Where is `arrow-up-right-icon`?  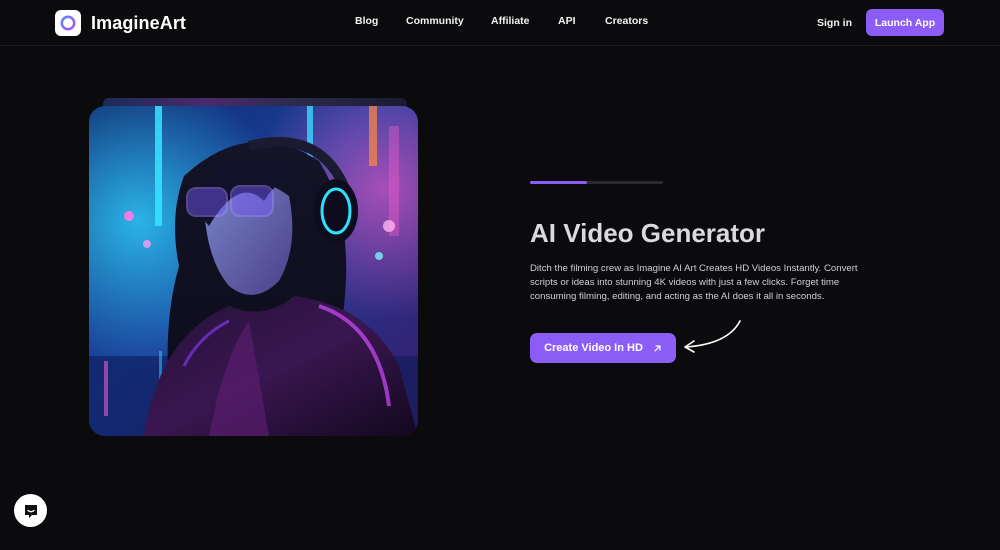 arrow-up-right-icon is located at coordinates (657, 348).